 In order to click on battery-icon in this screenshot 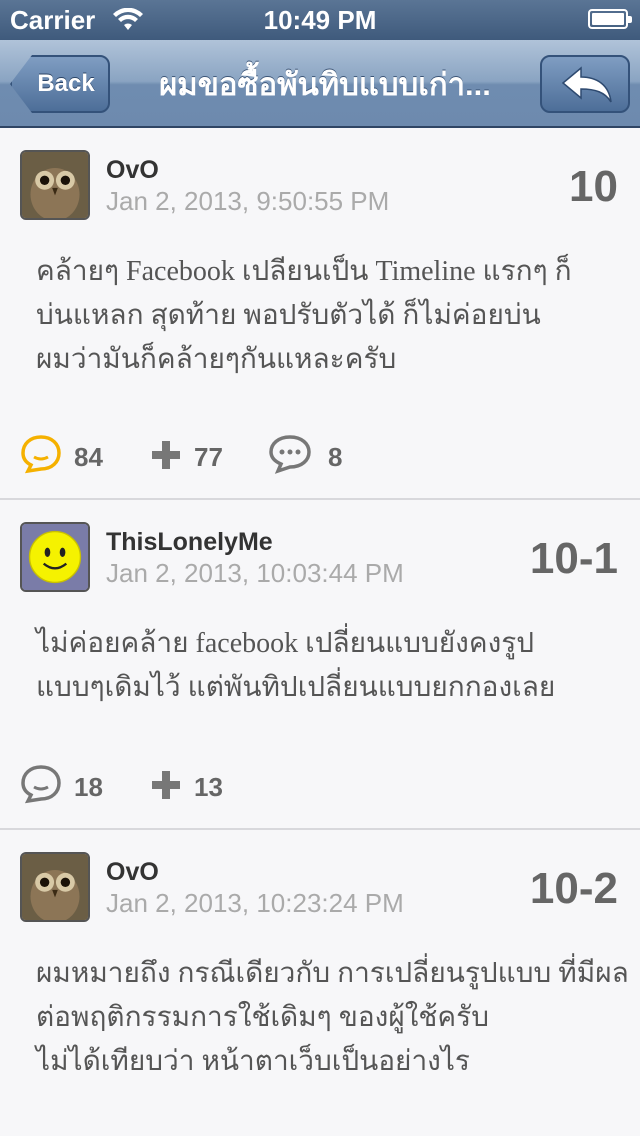, I will do `click(610, 19)`.